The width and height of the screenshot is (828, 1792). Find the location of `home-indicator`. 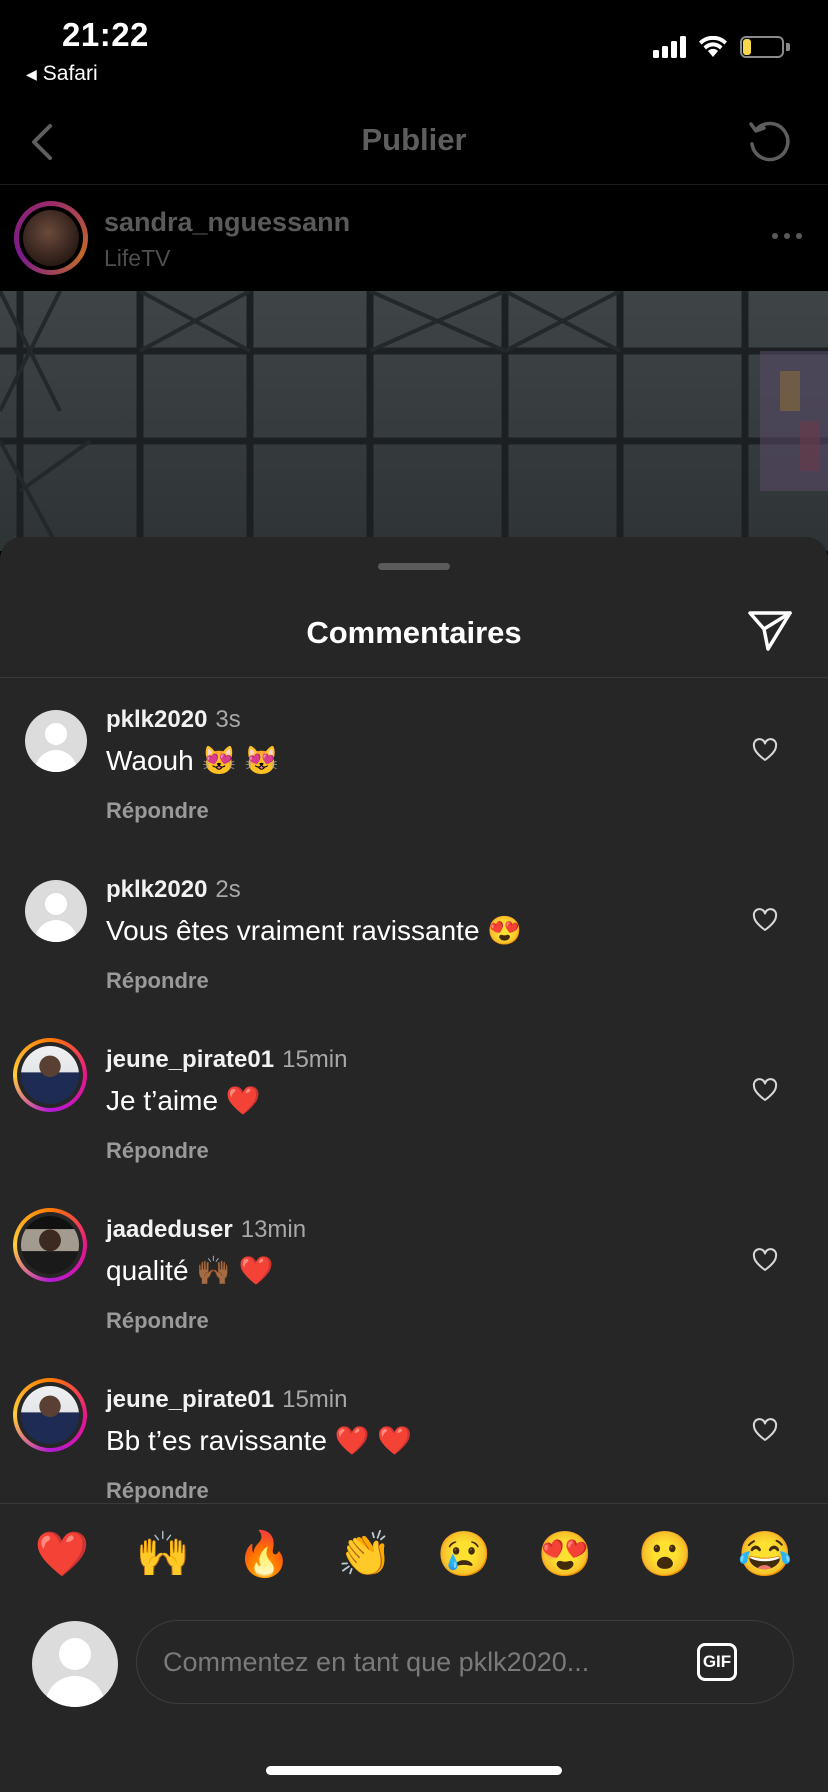

home-indicator is located at coordinates (414, 1770).